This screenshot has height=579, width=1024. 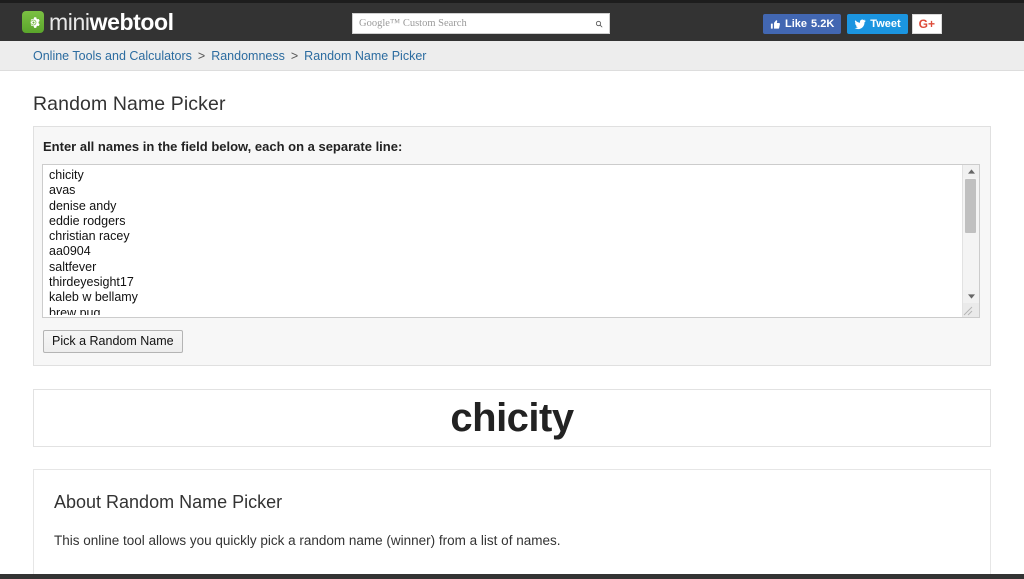 I want to click on winner-name: chicity, so click(x=512, y=417).